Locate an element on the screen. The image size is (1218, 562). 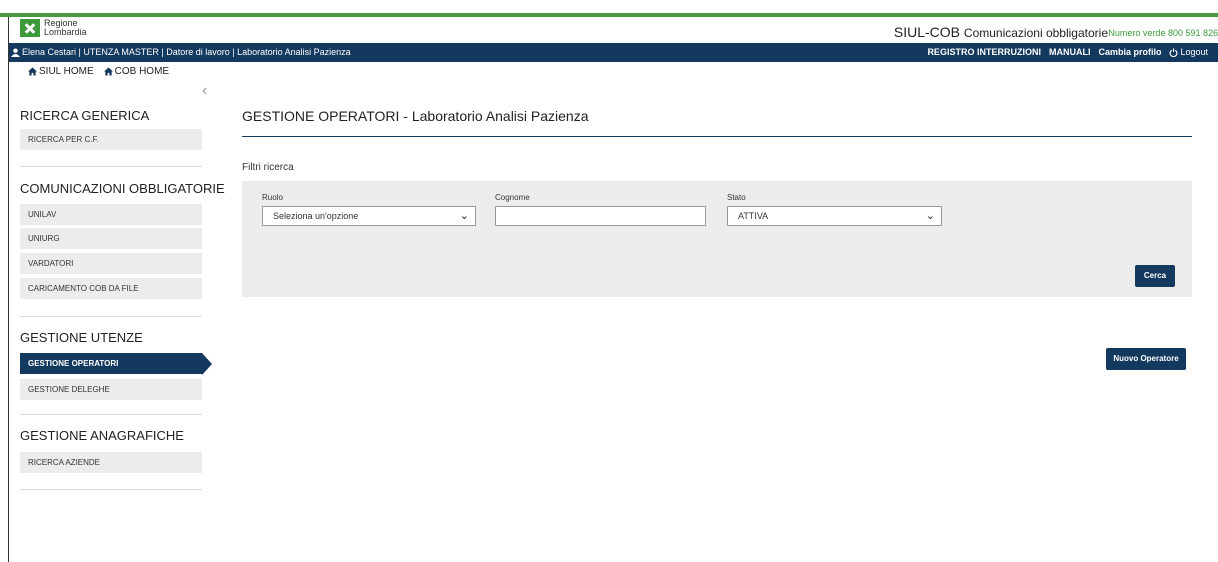
cob-home-link: COB HOME is located at coordinates (136, 71).